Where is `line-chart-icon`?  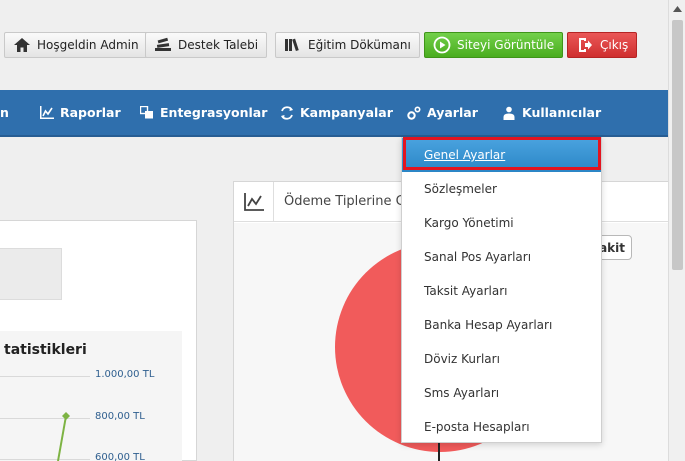
line-chart-icon is located at coordinates (254, 202).